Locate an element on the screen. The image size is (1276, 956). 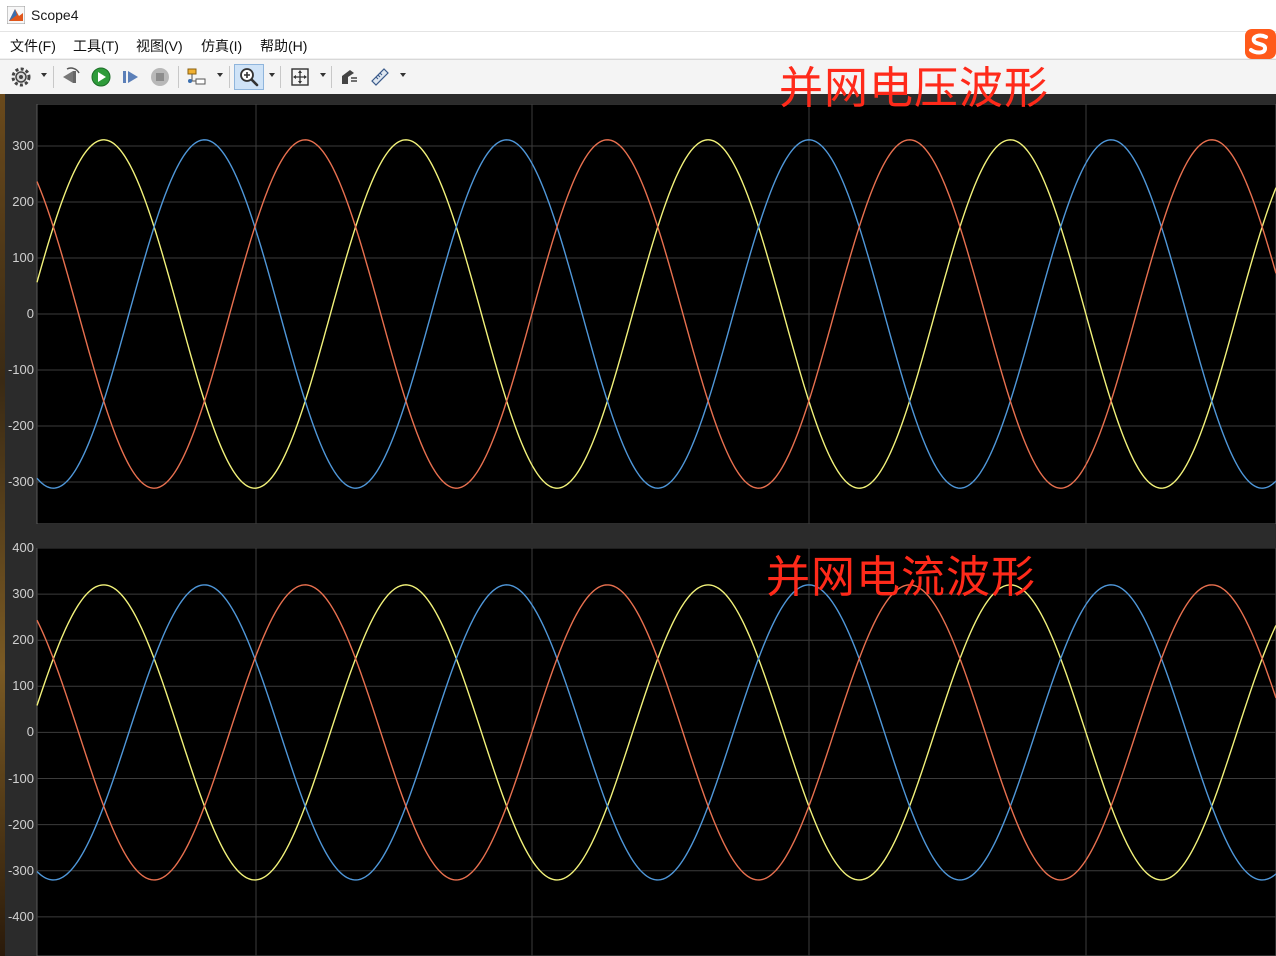
zoom-in-button is located at coordinates (249, 77).